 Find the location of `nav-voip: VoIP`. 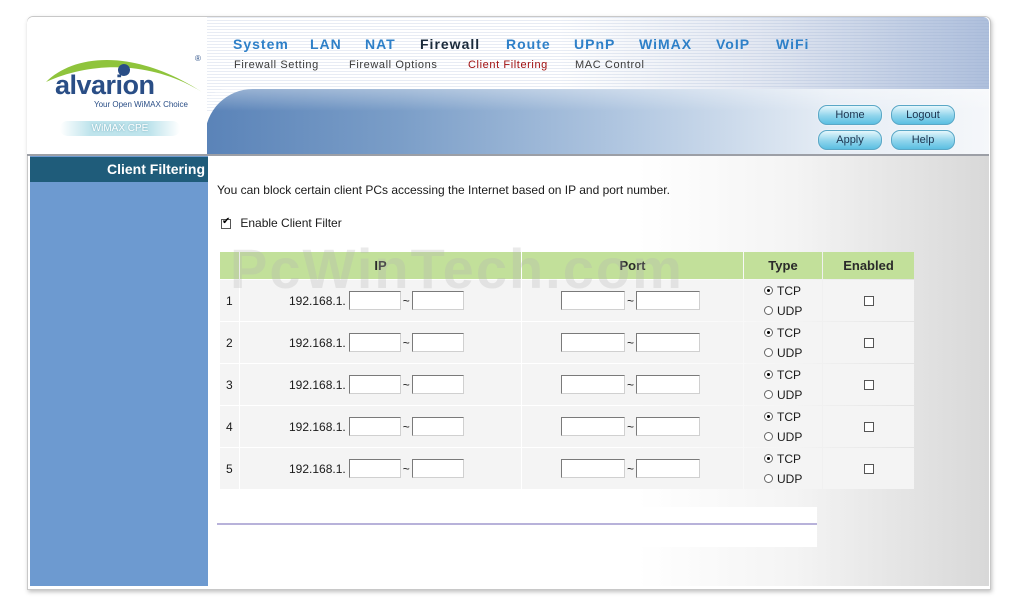

nav-voip: VoIP is located at coordinates (733, 44).